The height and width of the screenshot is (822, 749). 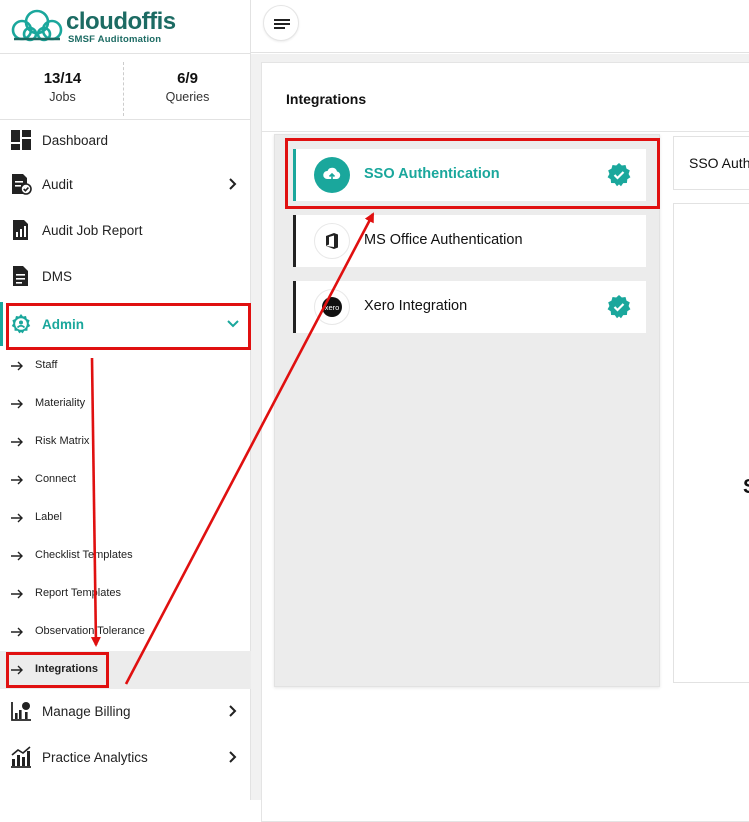 What do you see at coordinates (78, 593) in the screenshot?
I see `sidebar-subitem-label: Report Templates` at bounding box center [78, 593].